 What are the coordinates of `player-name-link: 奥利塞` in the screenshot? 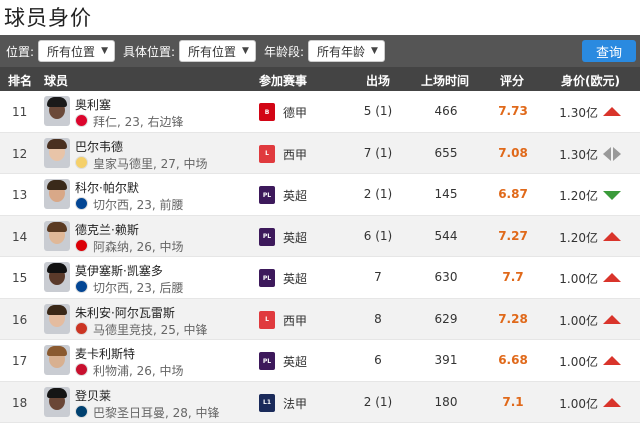 It's located at (93, 104).